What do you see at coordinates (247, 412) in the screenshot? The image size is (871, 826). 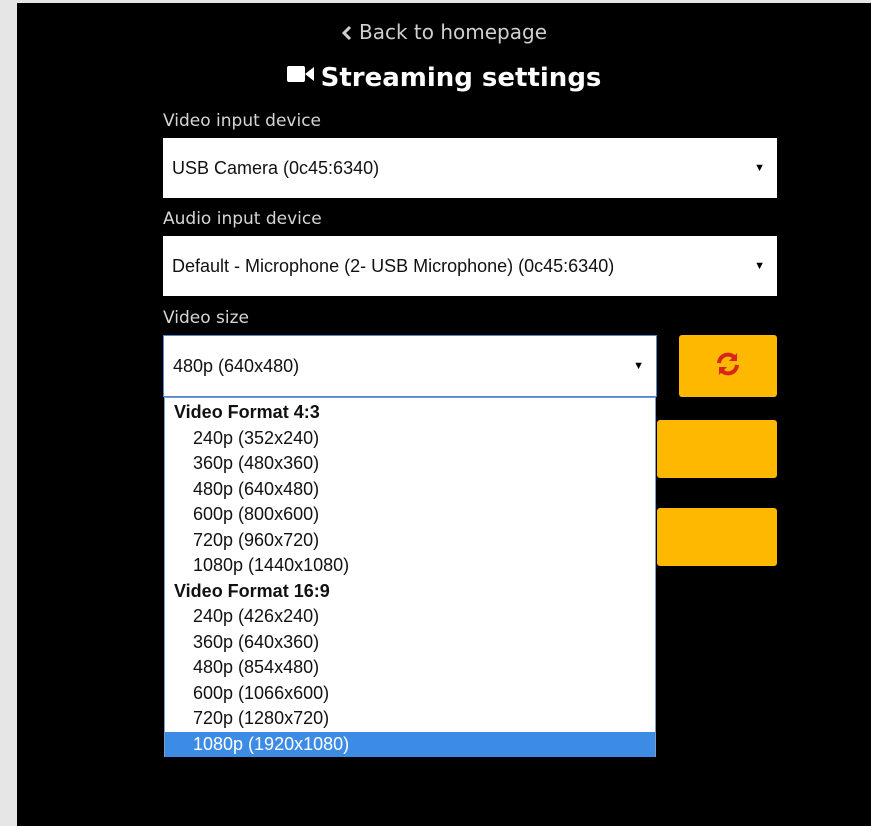 I see `option-group-4-3: Video Format 4:3` at bounding box center [247, 412].